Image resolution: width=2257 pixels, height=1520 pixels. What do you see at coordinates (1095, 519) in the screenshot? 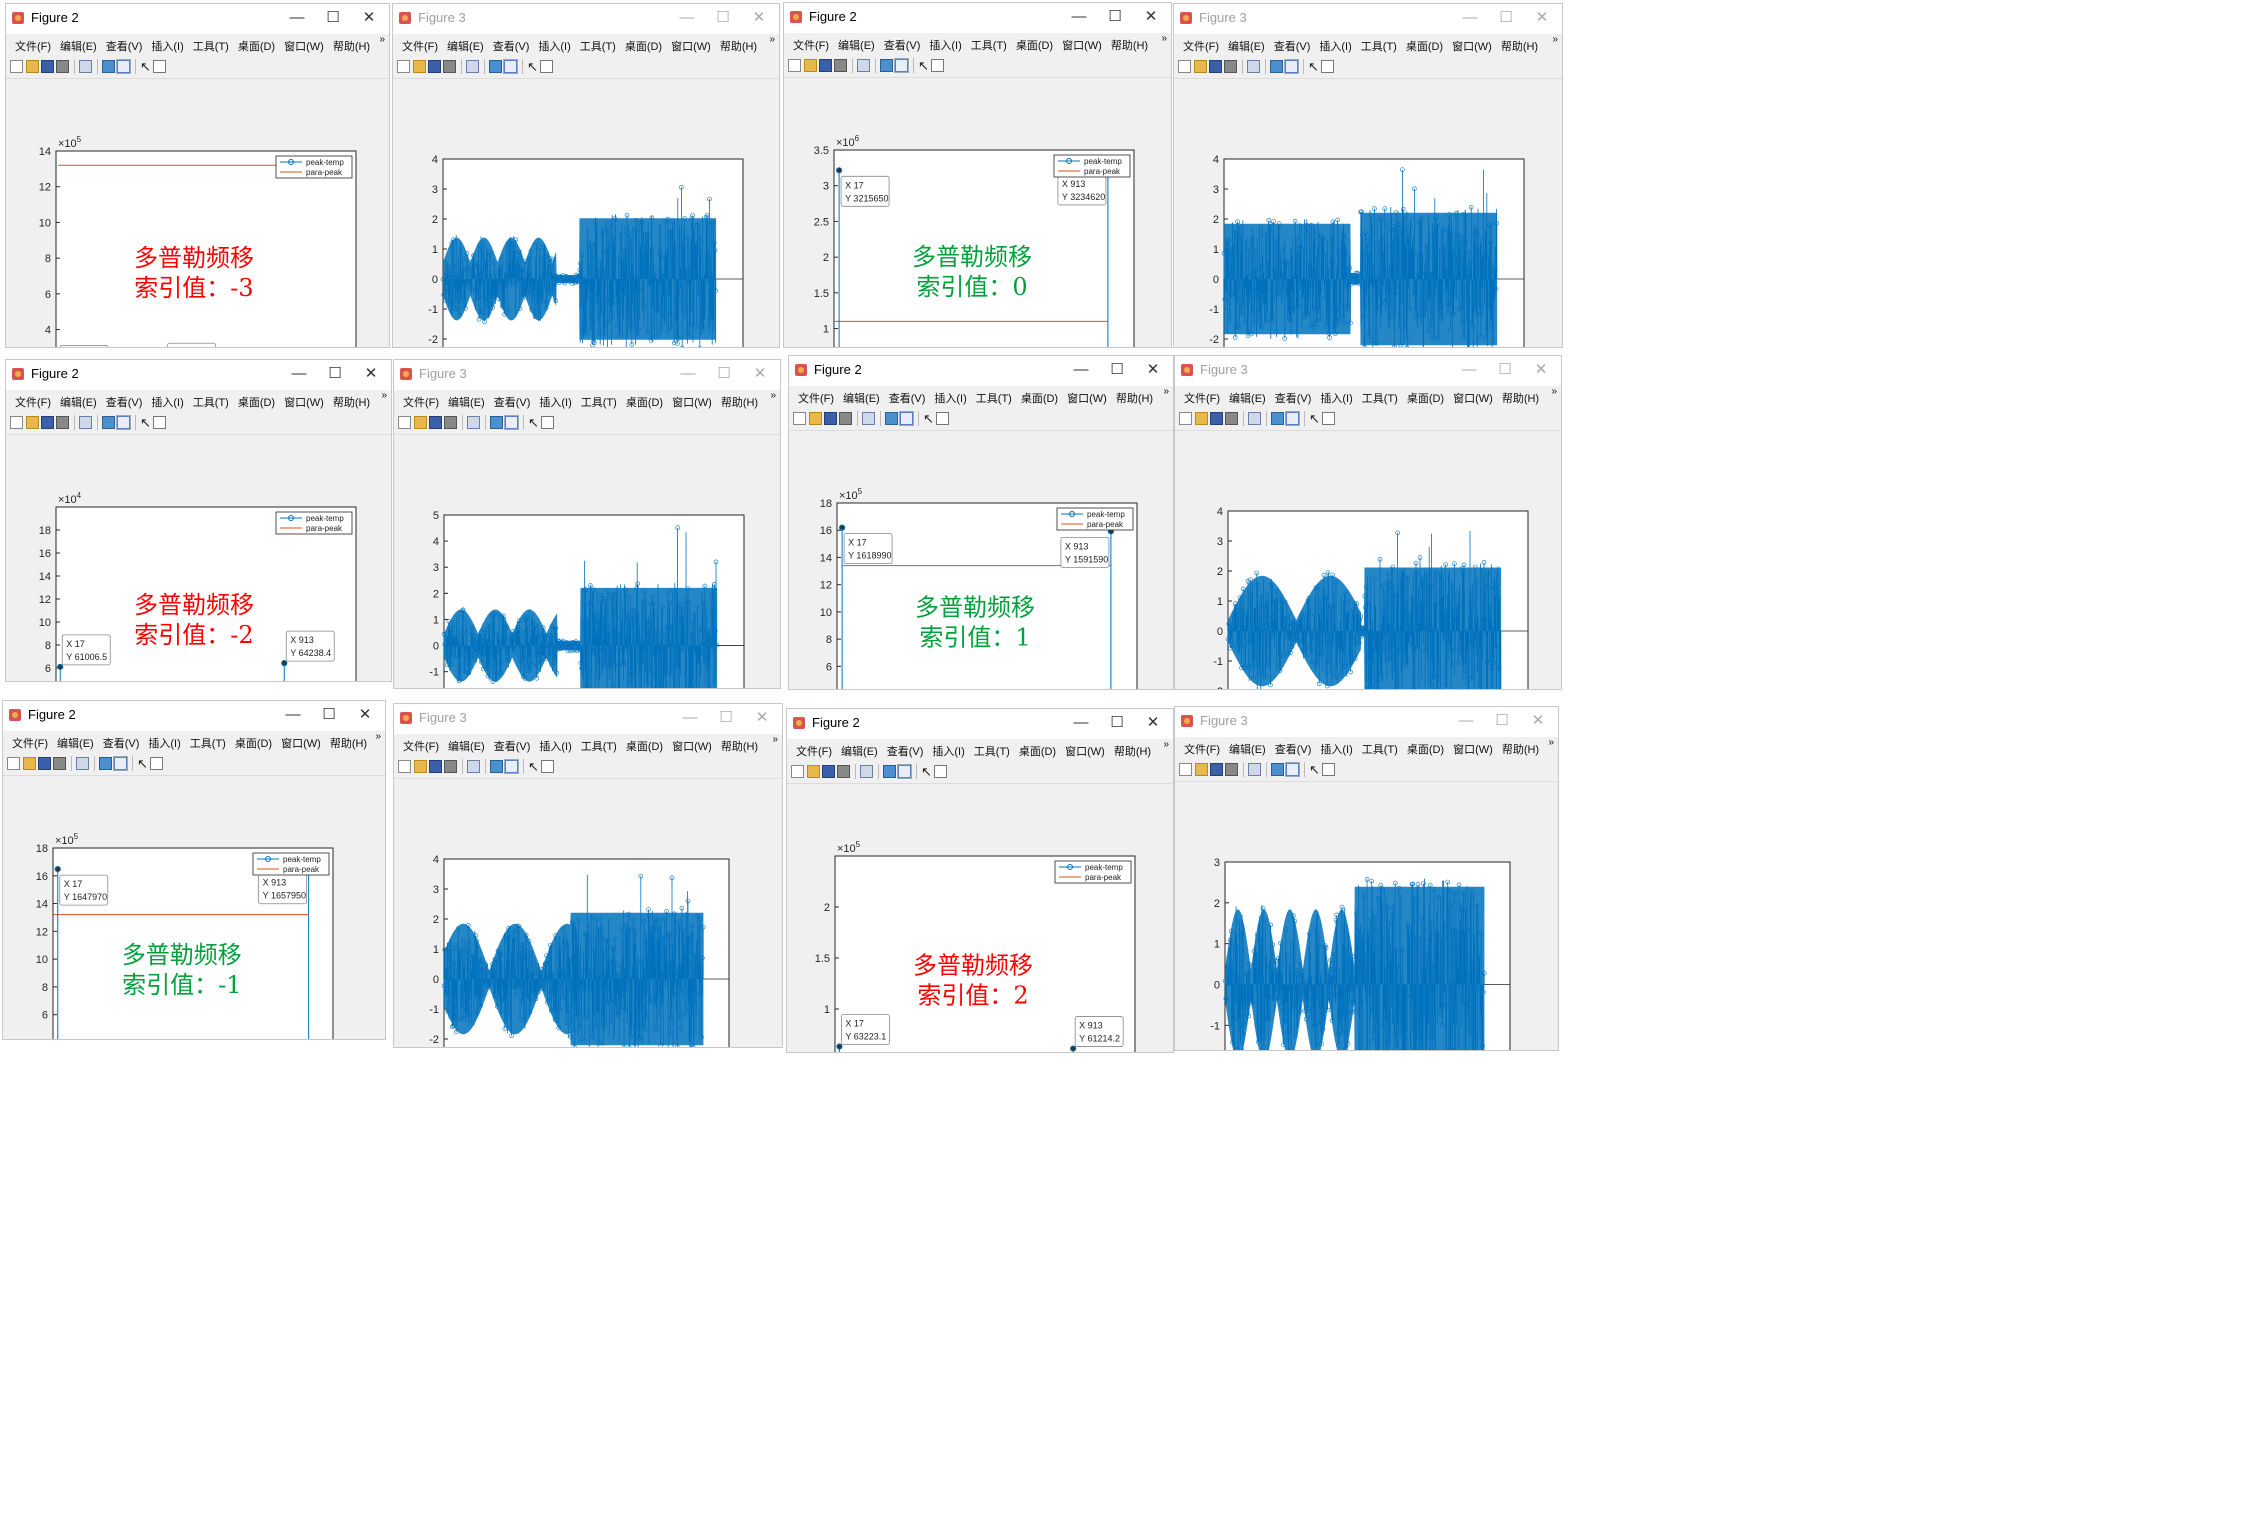
I see `legend: peak-temppara-peak` at bounding box center [1095, 519].